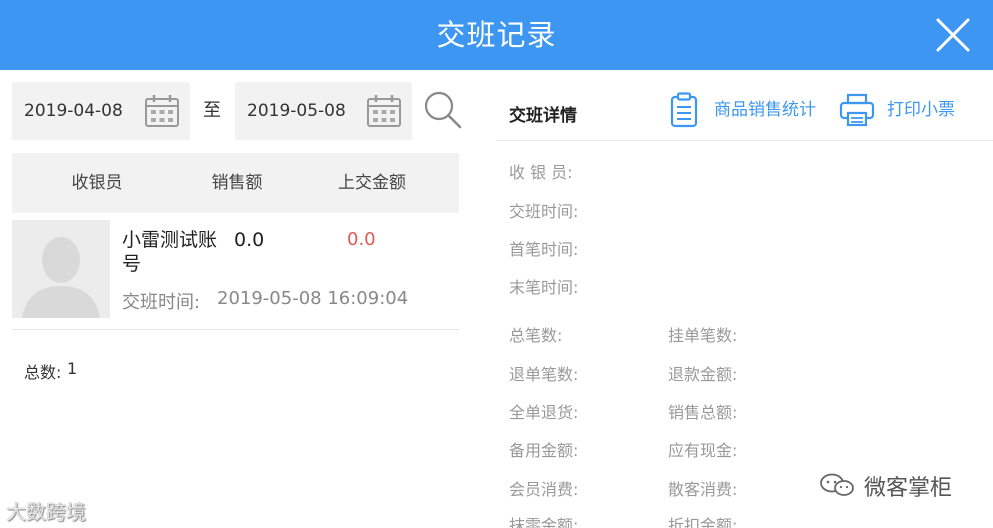 Image resolution: width=993 pixels, height=528 pixels. I want to click on page-title: 交班记录, so click(496, 35).